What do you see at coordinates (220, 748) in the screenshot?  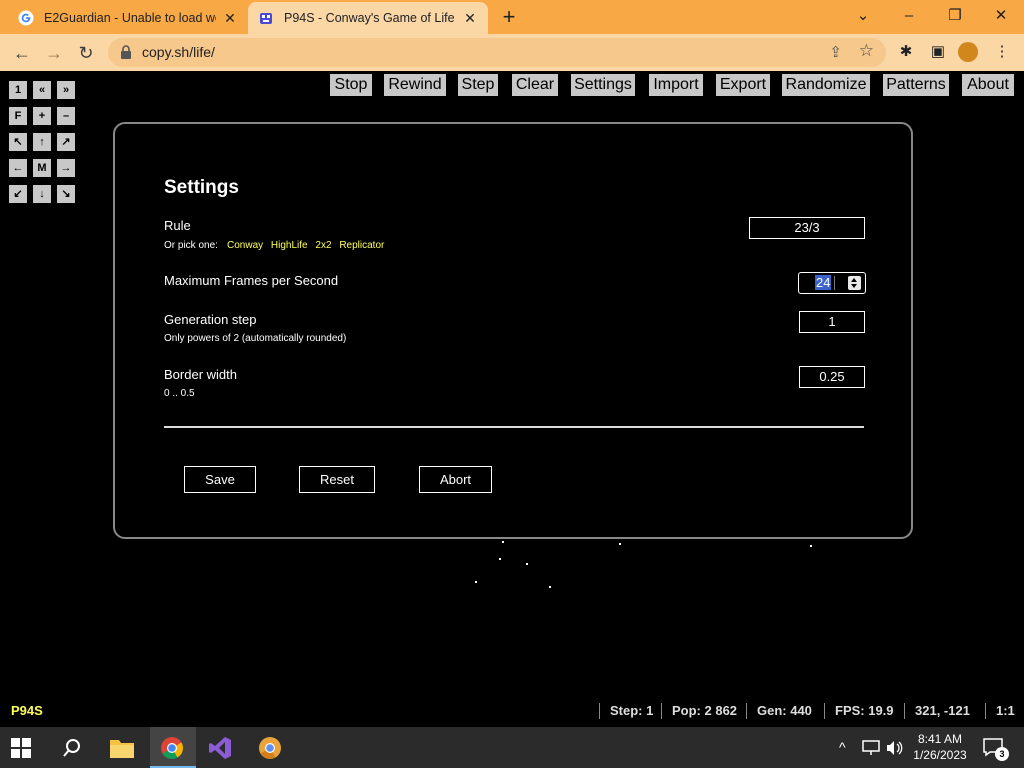 I see `visual-studio-icon` at bounding box center [220, 748].